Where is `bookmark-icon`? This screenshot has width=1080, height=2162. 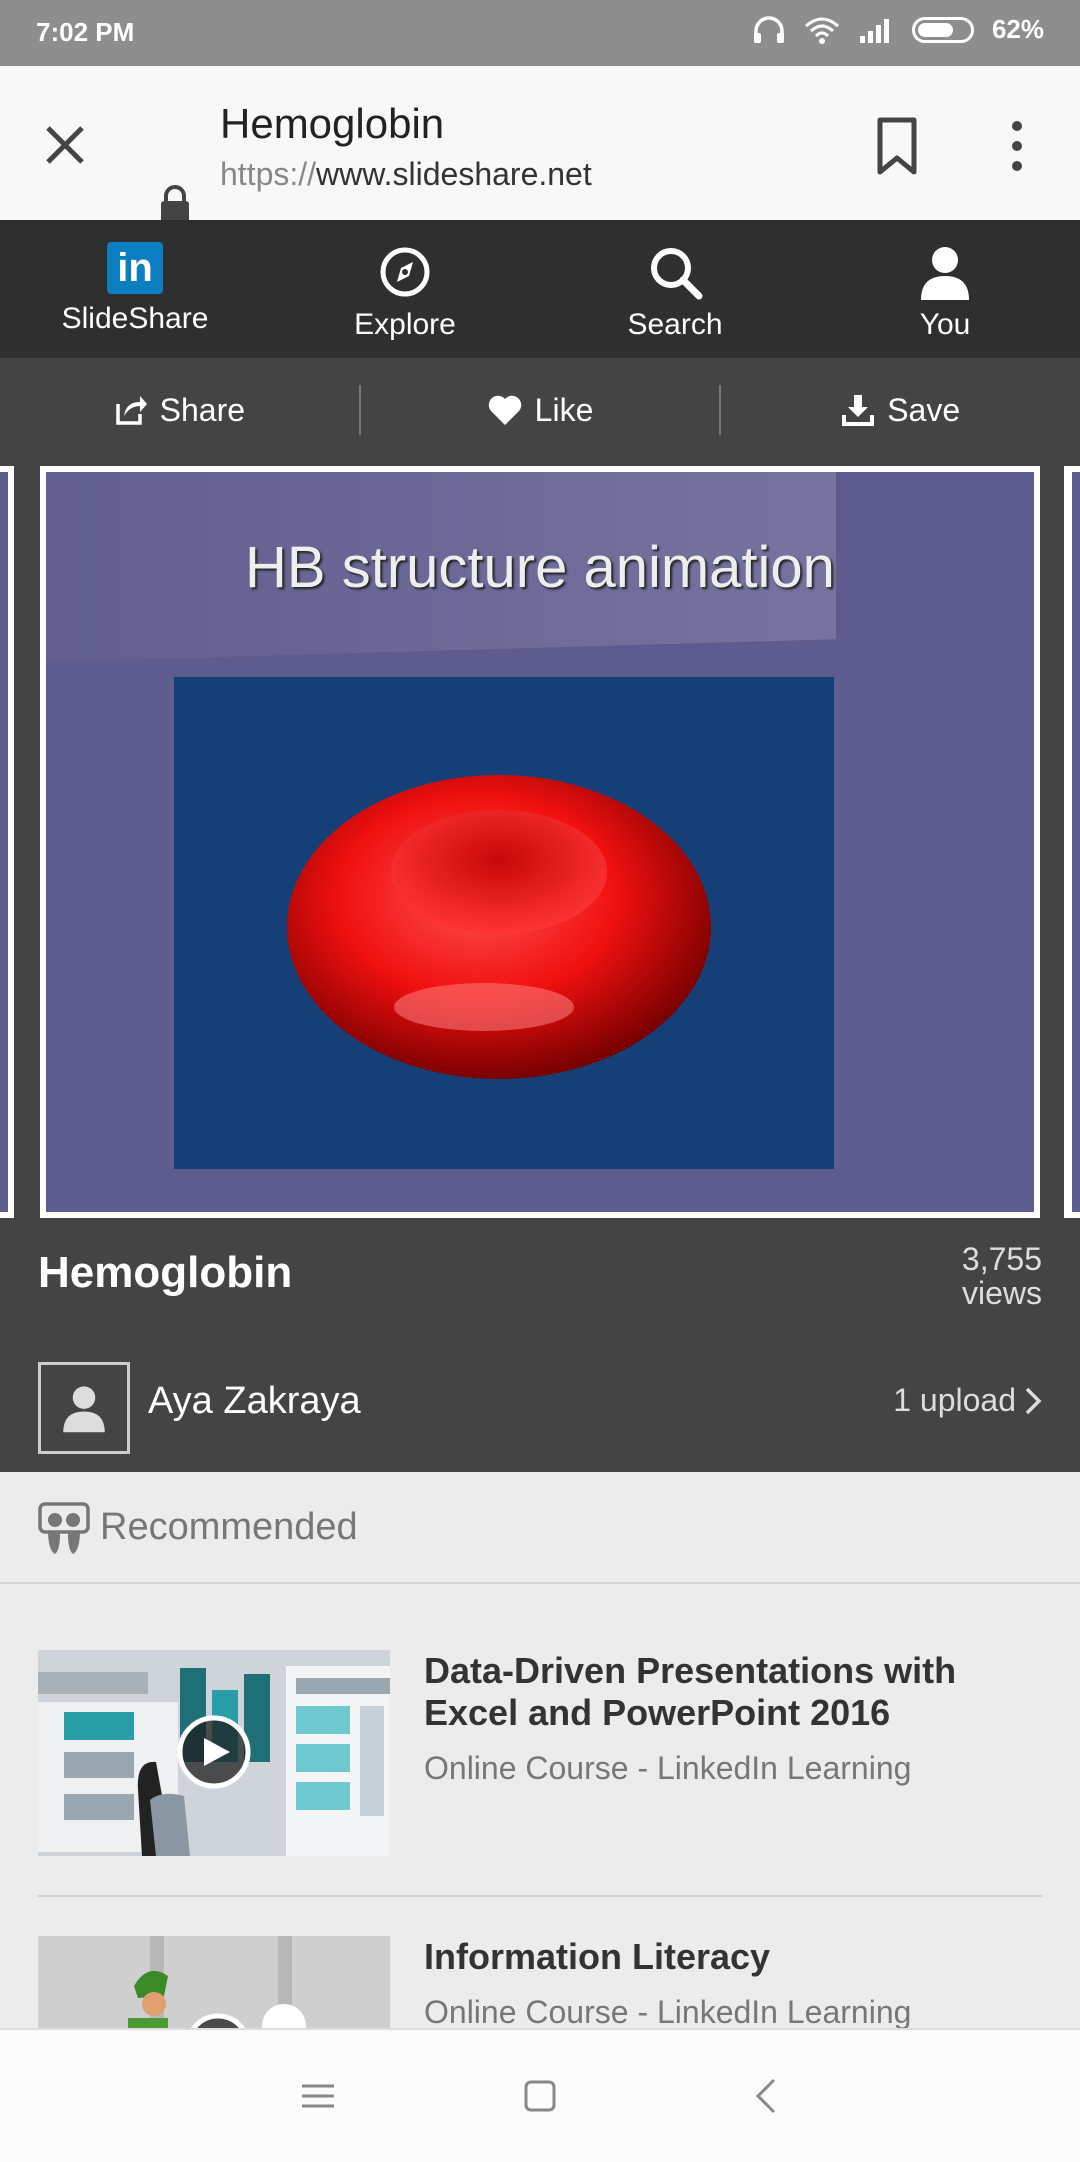
bookmark-icon is located at coordinates (897, 146).